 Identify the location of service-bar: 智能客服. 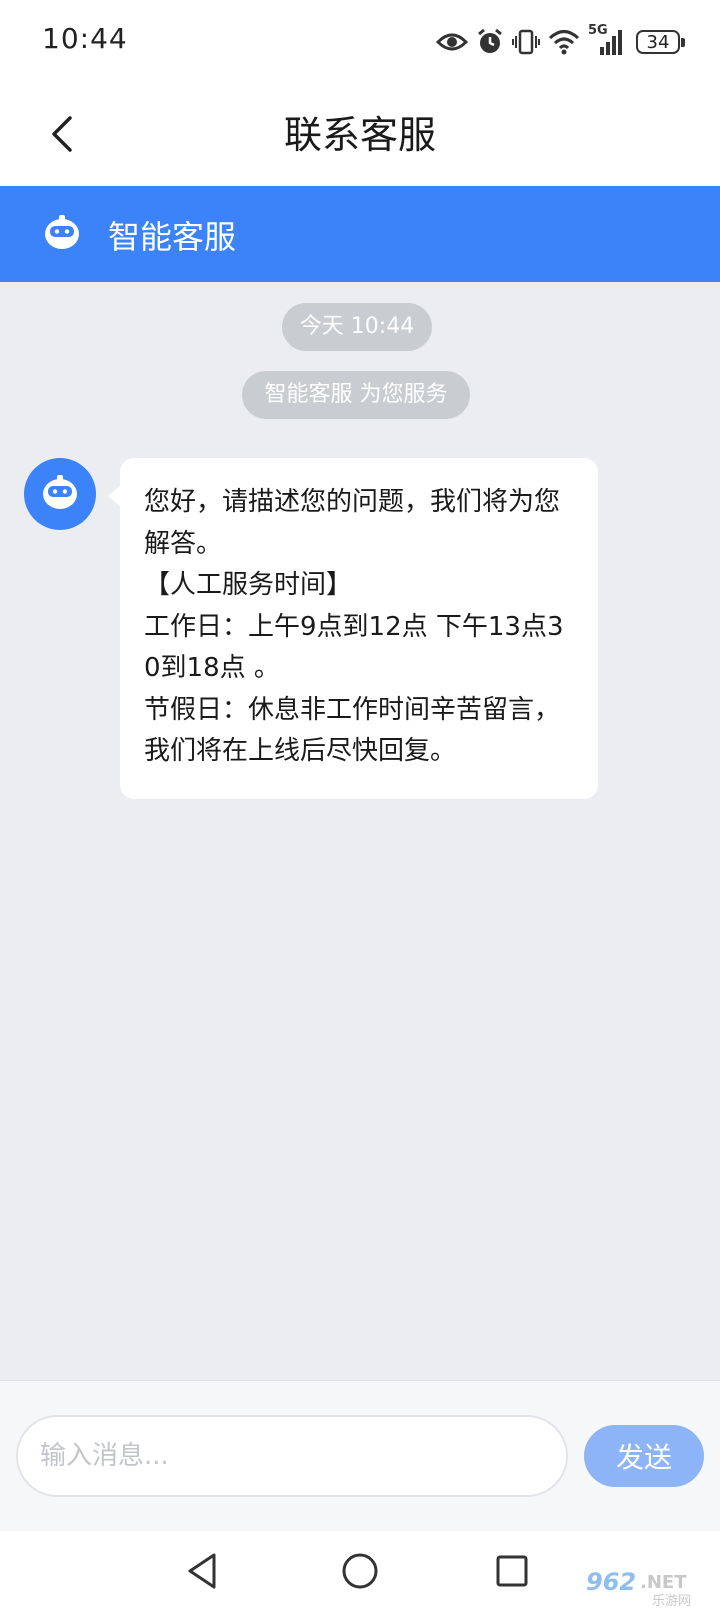
(360, 234).